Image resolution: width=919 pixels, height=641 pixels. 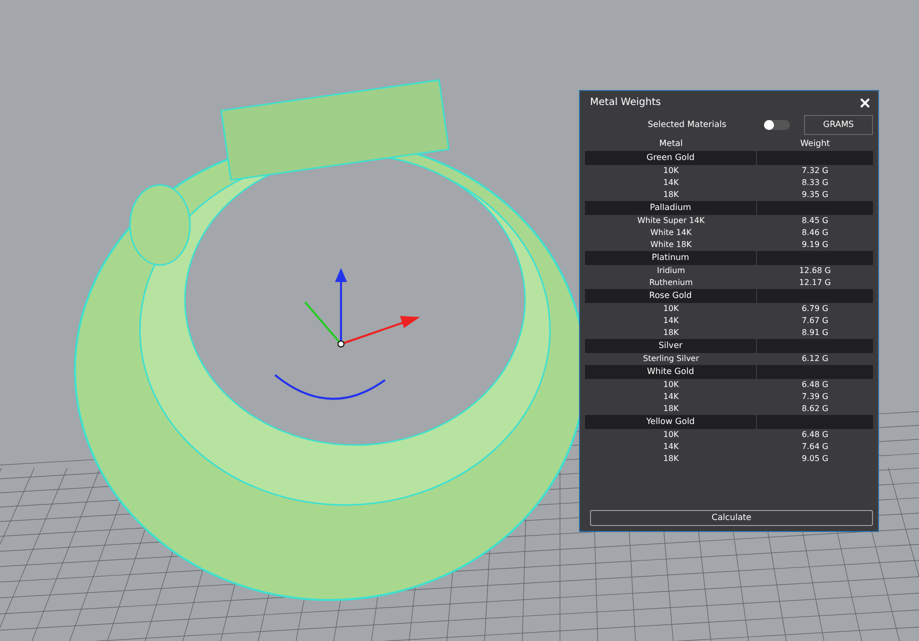 I want to click on weight-cell-text: 7.32 G, so click(x=815, y=171).